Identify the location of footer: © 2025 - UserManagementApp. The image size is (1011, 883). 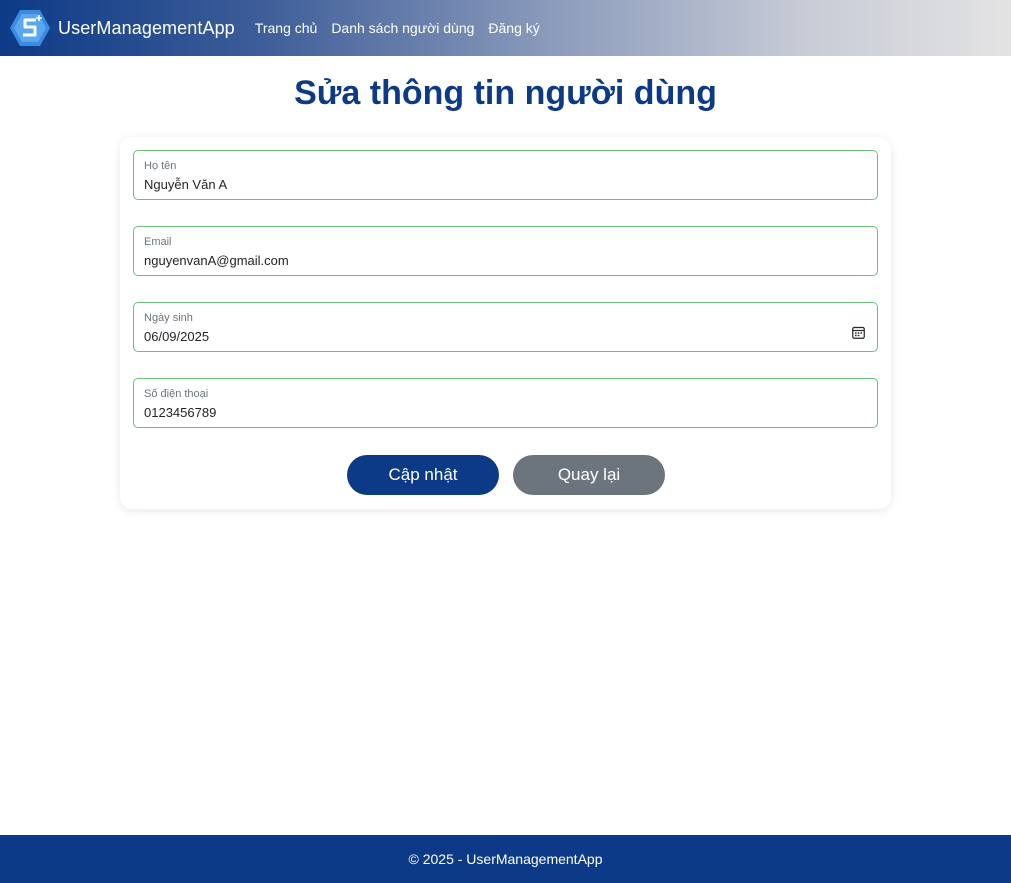
(505, 859).